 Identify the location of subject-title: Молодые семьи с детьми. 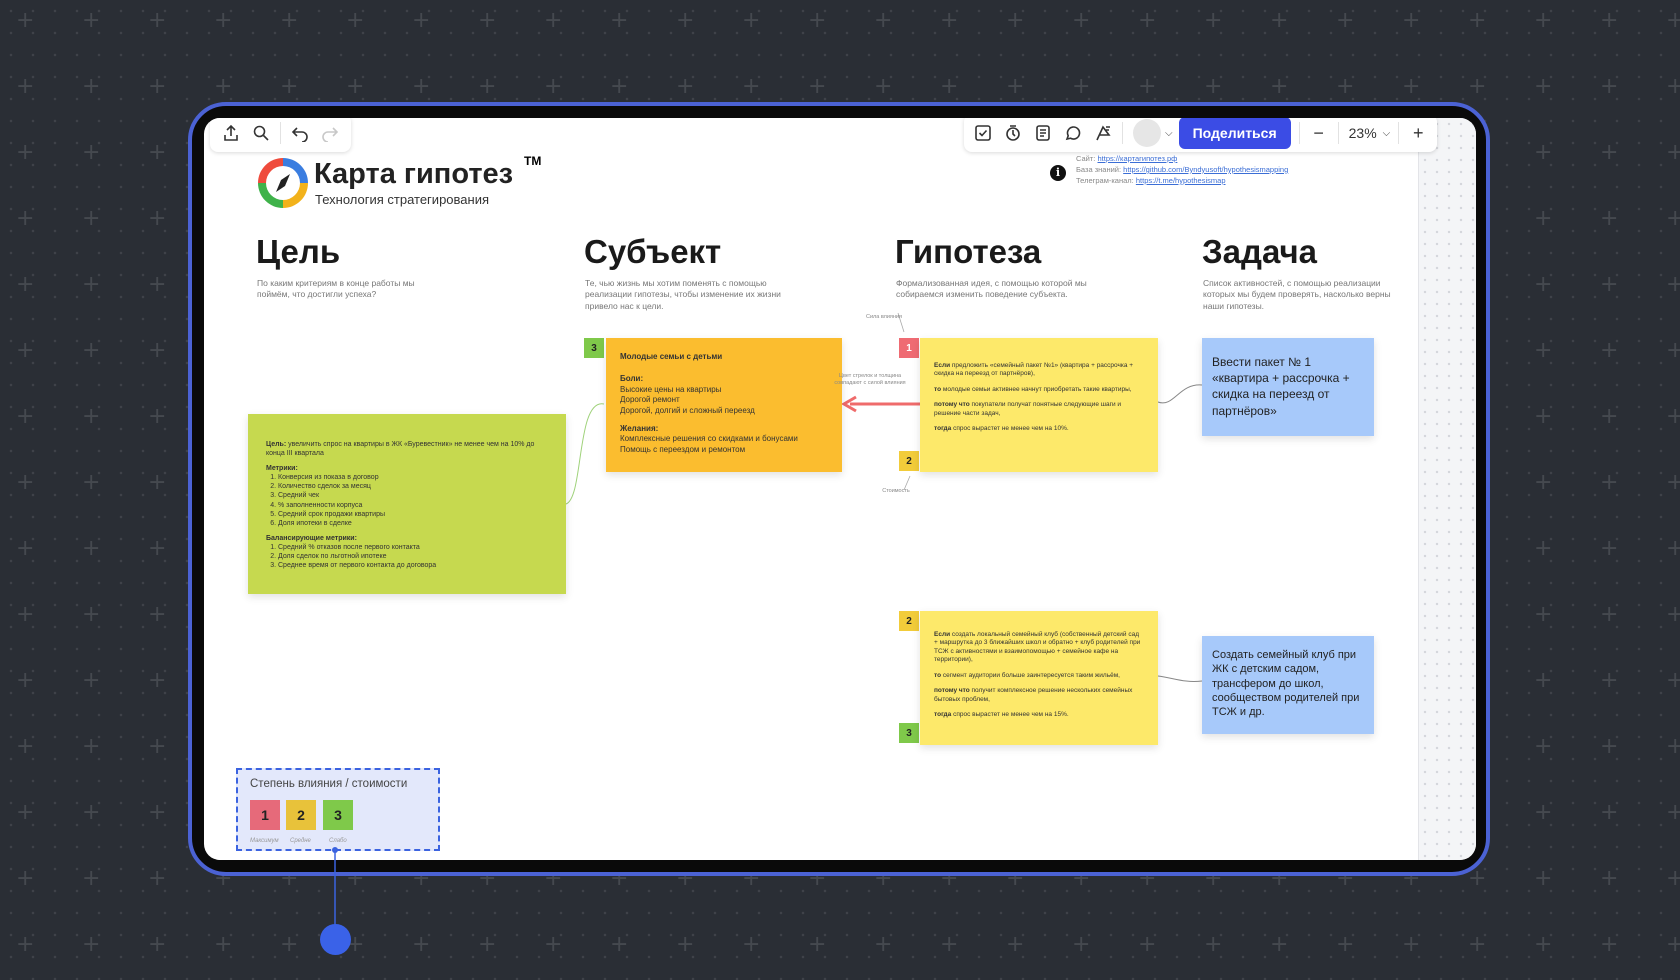
(671, 356).